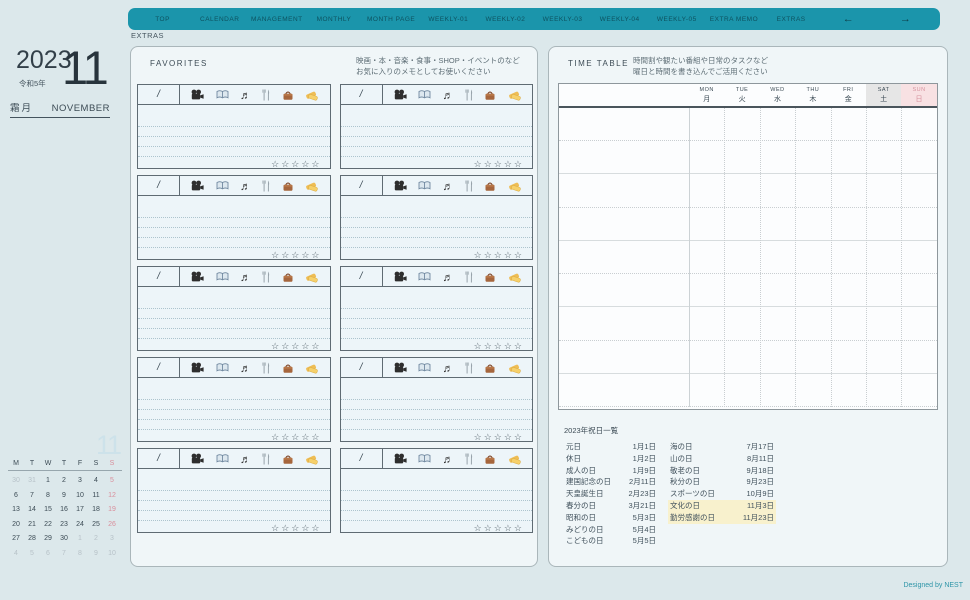  I want to click on calendar-day: 25, so click(96, 524).